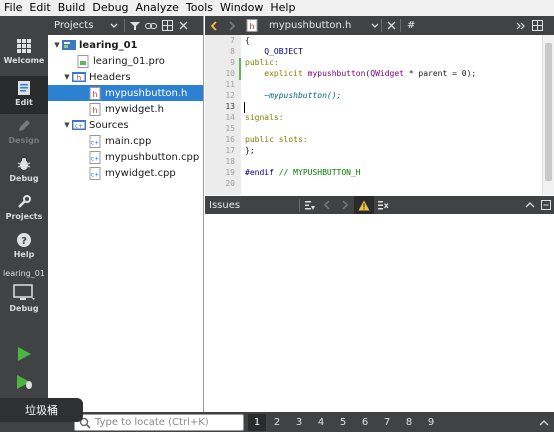 The image size is (554, 432). Describe the element at coordinates (24, 60) in the screenshot. I see `mode-welcome-label: Welcome` at that location.